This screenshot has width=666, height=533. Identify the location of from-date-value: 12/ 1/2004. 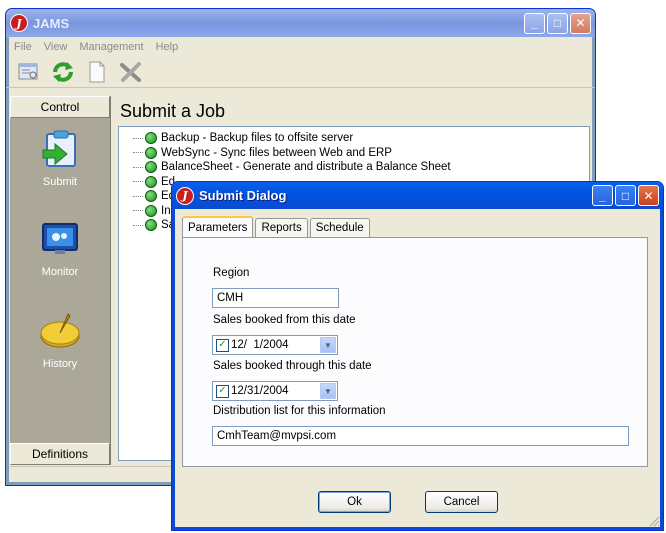
(260, 345).